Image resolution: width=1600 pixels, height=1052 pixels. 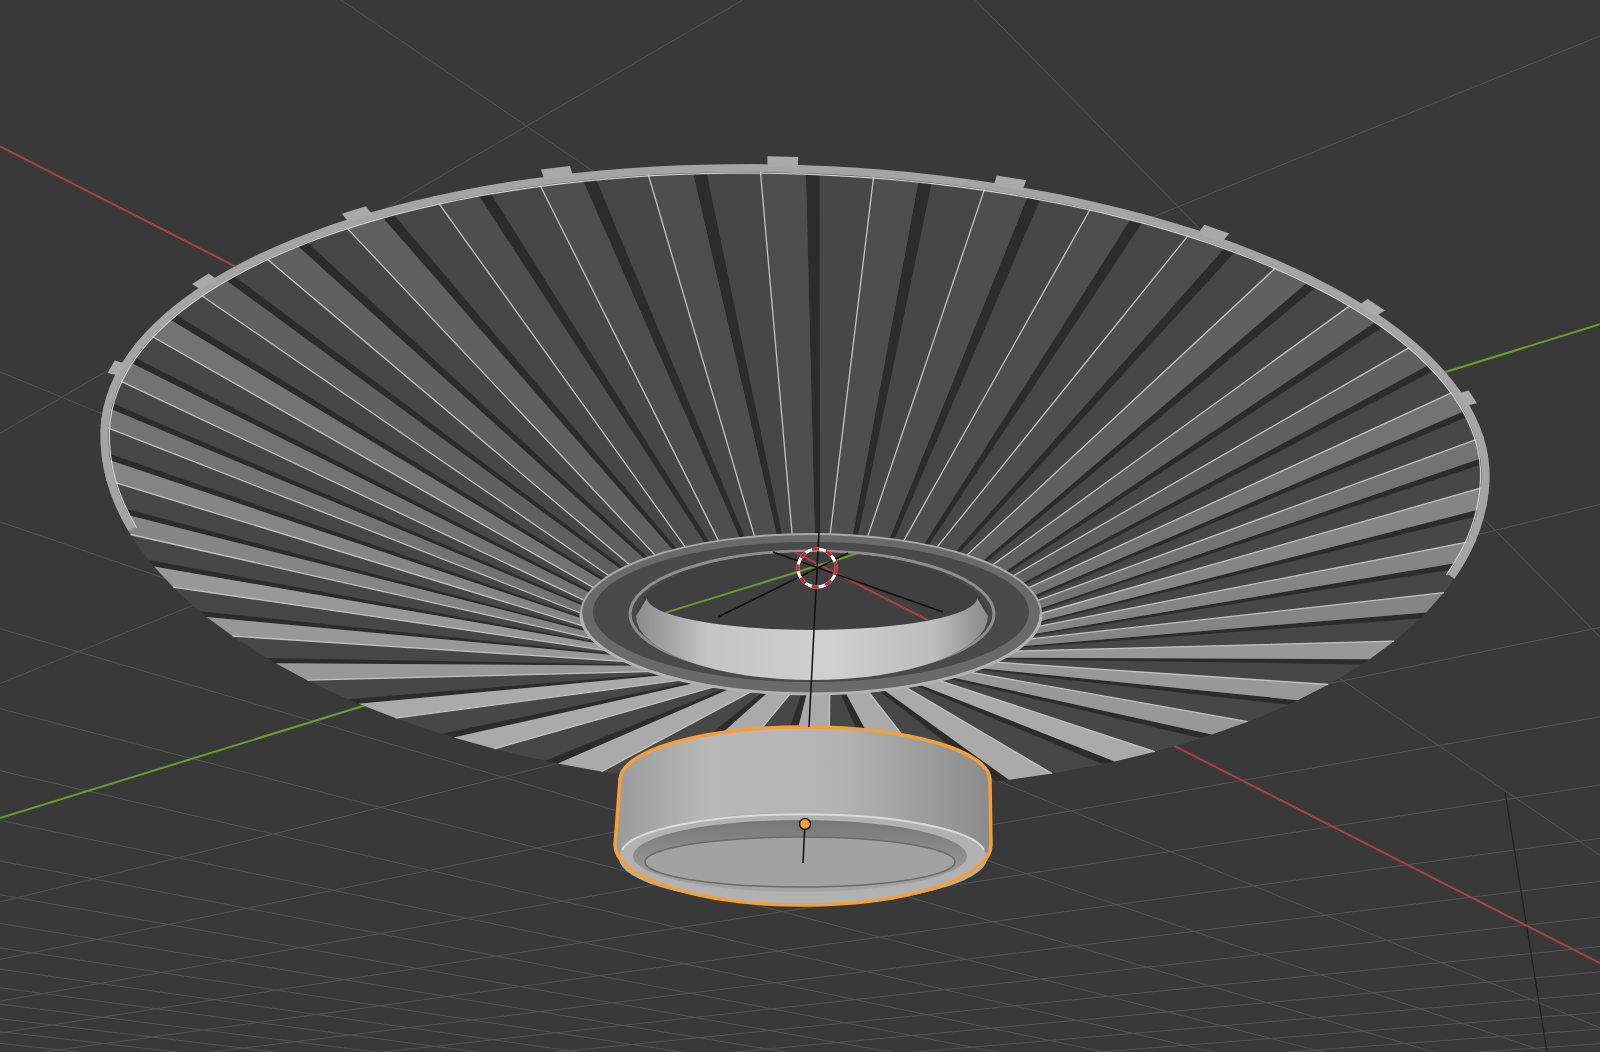 I want to click on origin-marker-icon, so click(x=805, y=840).